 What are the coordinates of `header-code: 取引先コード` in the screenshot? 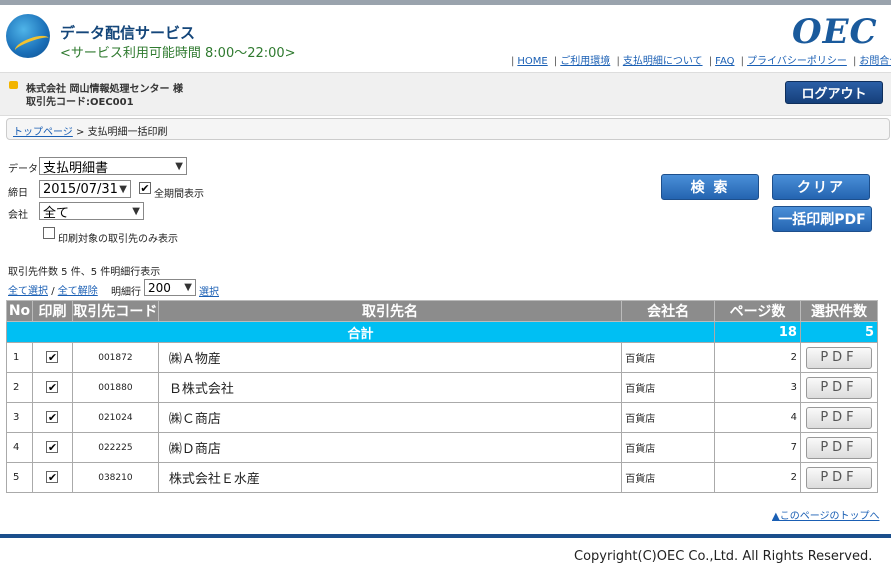 It's located at (115, 311).